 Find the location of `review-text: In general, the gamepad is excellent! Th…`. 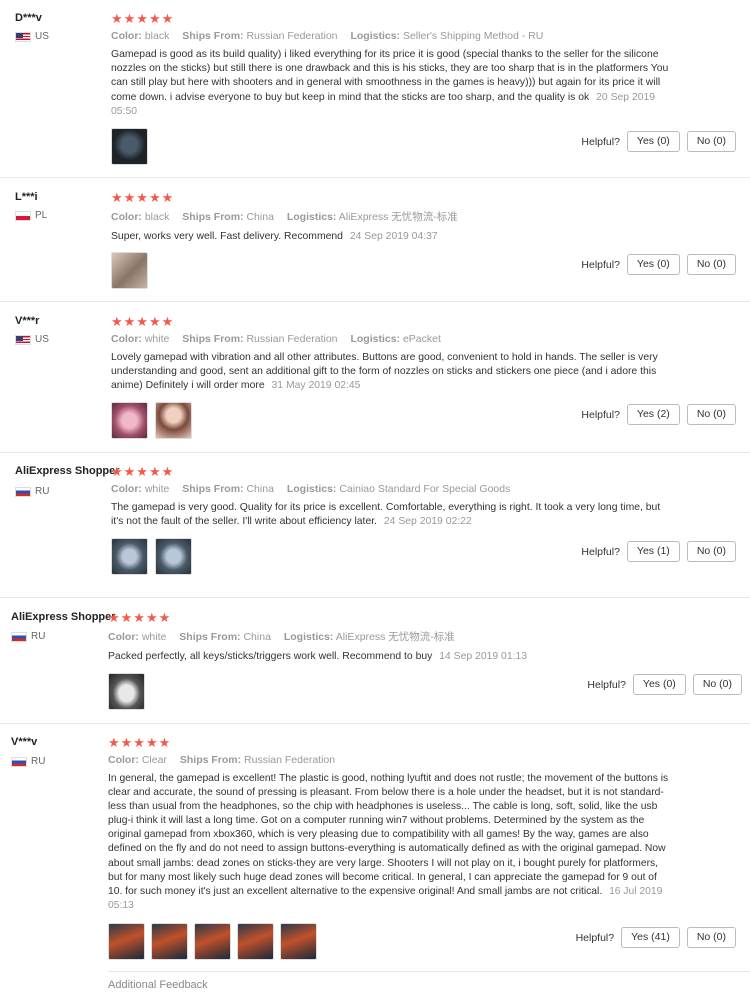

review-text: In general, the gamepad is excellent! Th… is located at coordinates (391, 842).